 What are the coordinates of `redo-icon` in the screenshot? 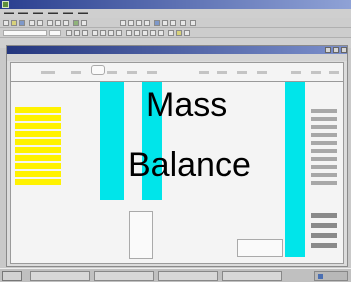 It's located at (84, 23).